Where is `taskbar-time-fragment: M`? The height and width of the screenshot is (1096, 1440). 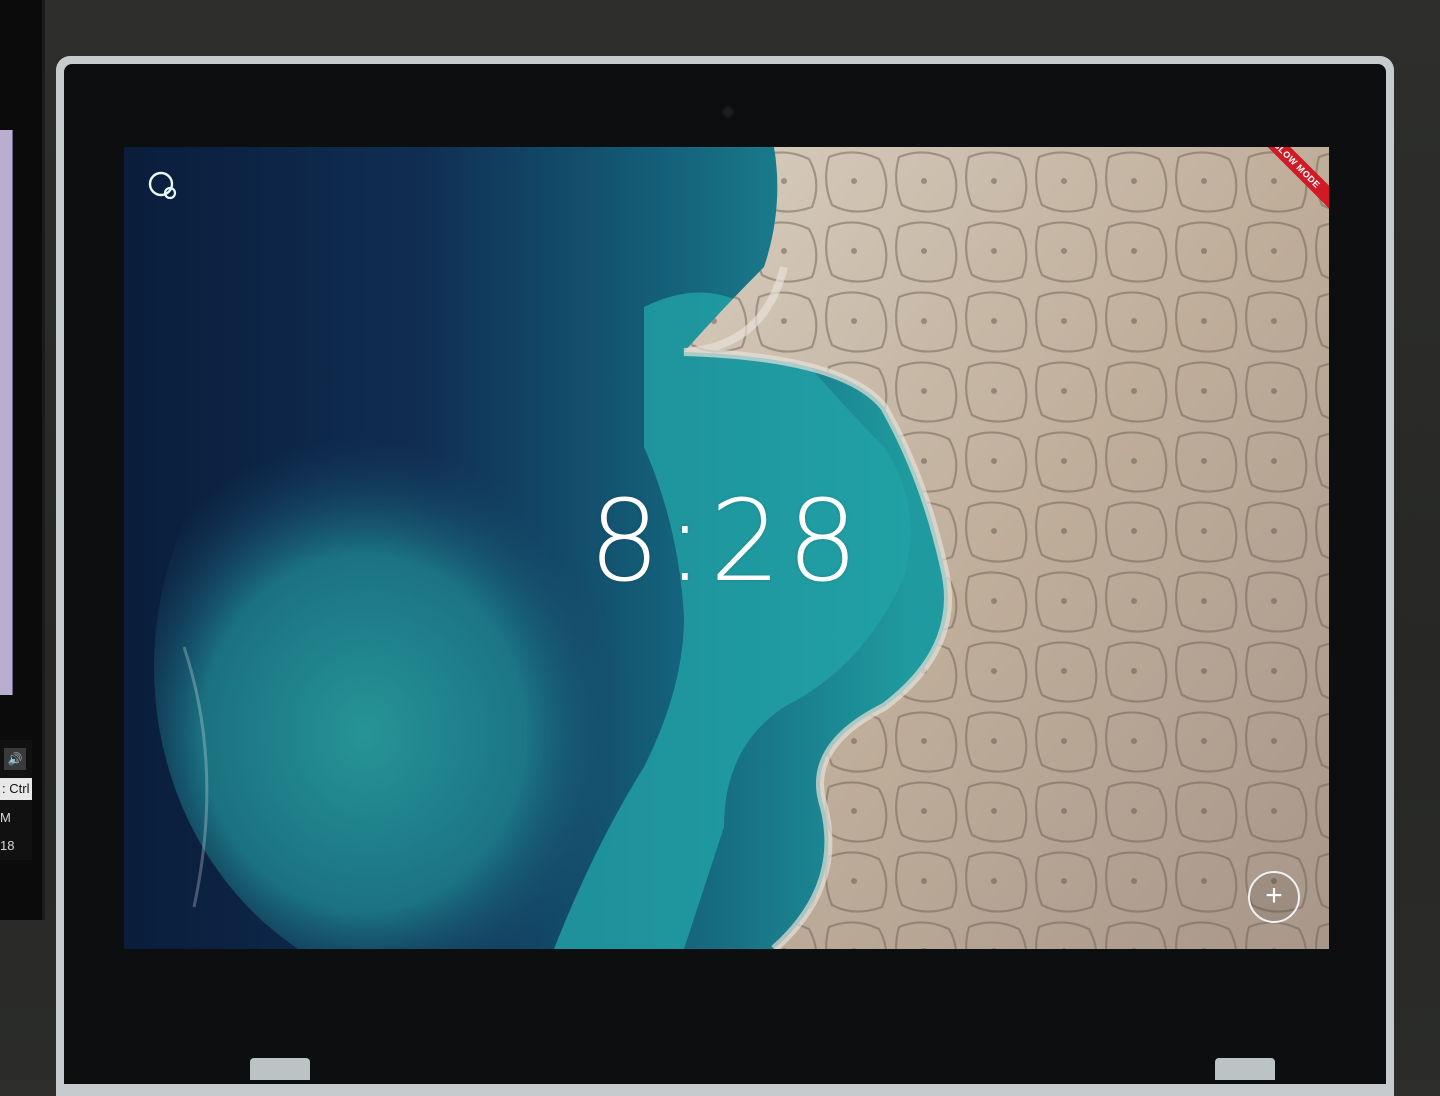 taskbar-time-fragment: M is located at coordinates (5, 817).